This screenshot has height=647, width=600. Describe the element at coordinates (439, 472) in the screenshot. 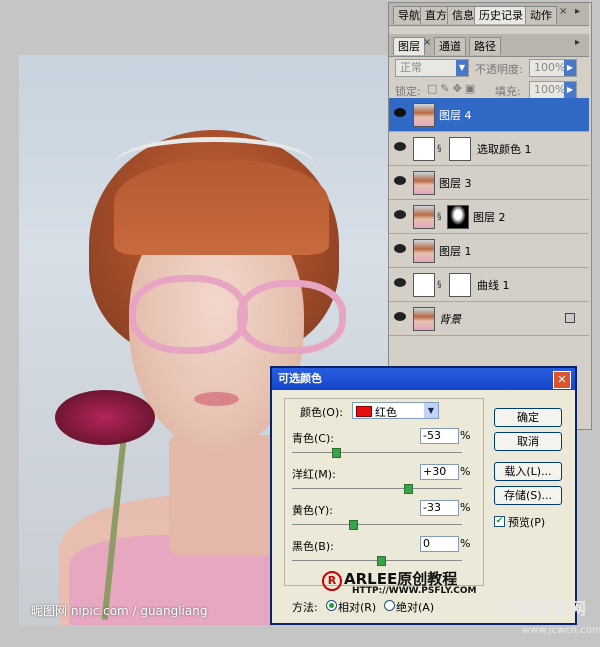

I see `magenta-input: +30` at that location.